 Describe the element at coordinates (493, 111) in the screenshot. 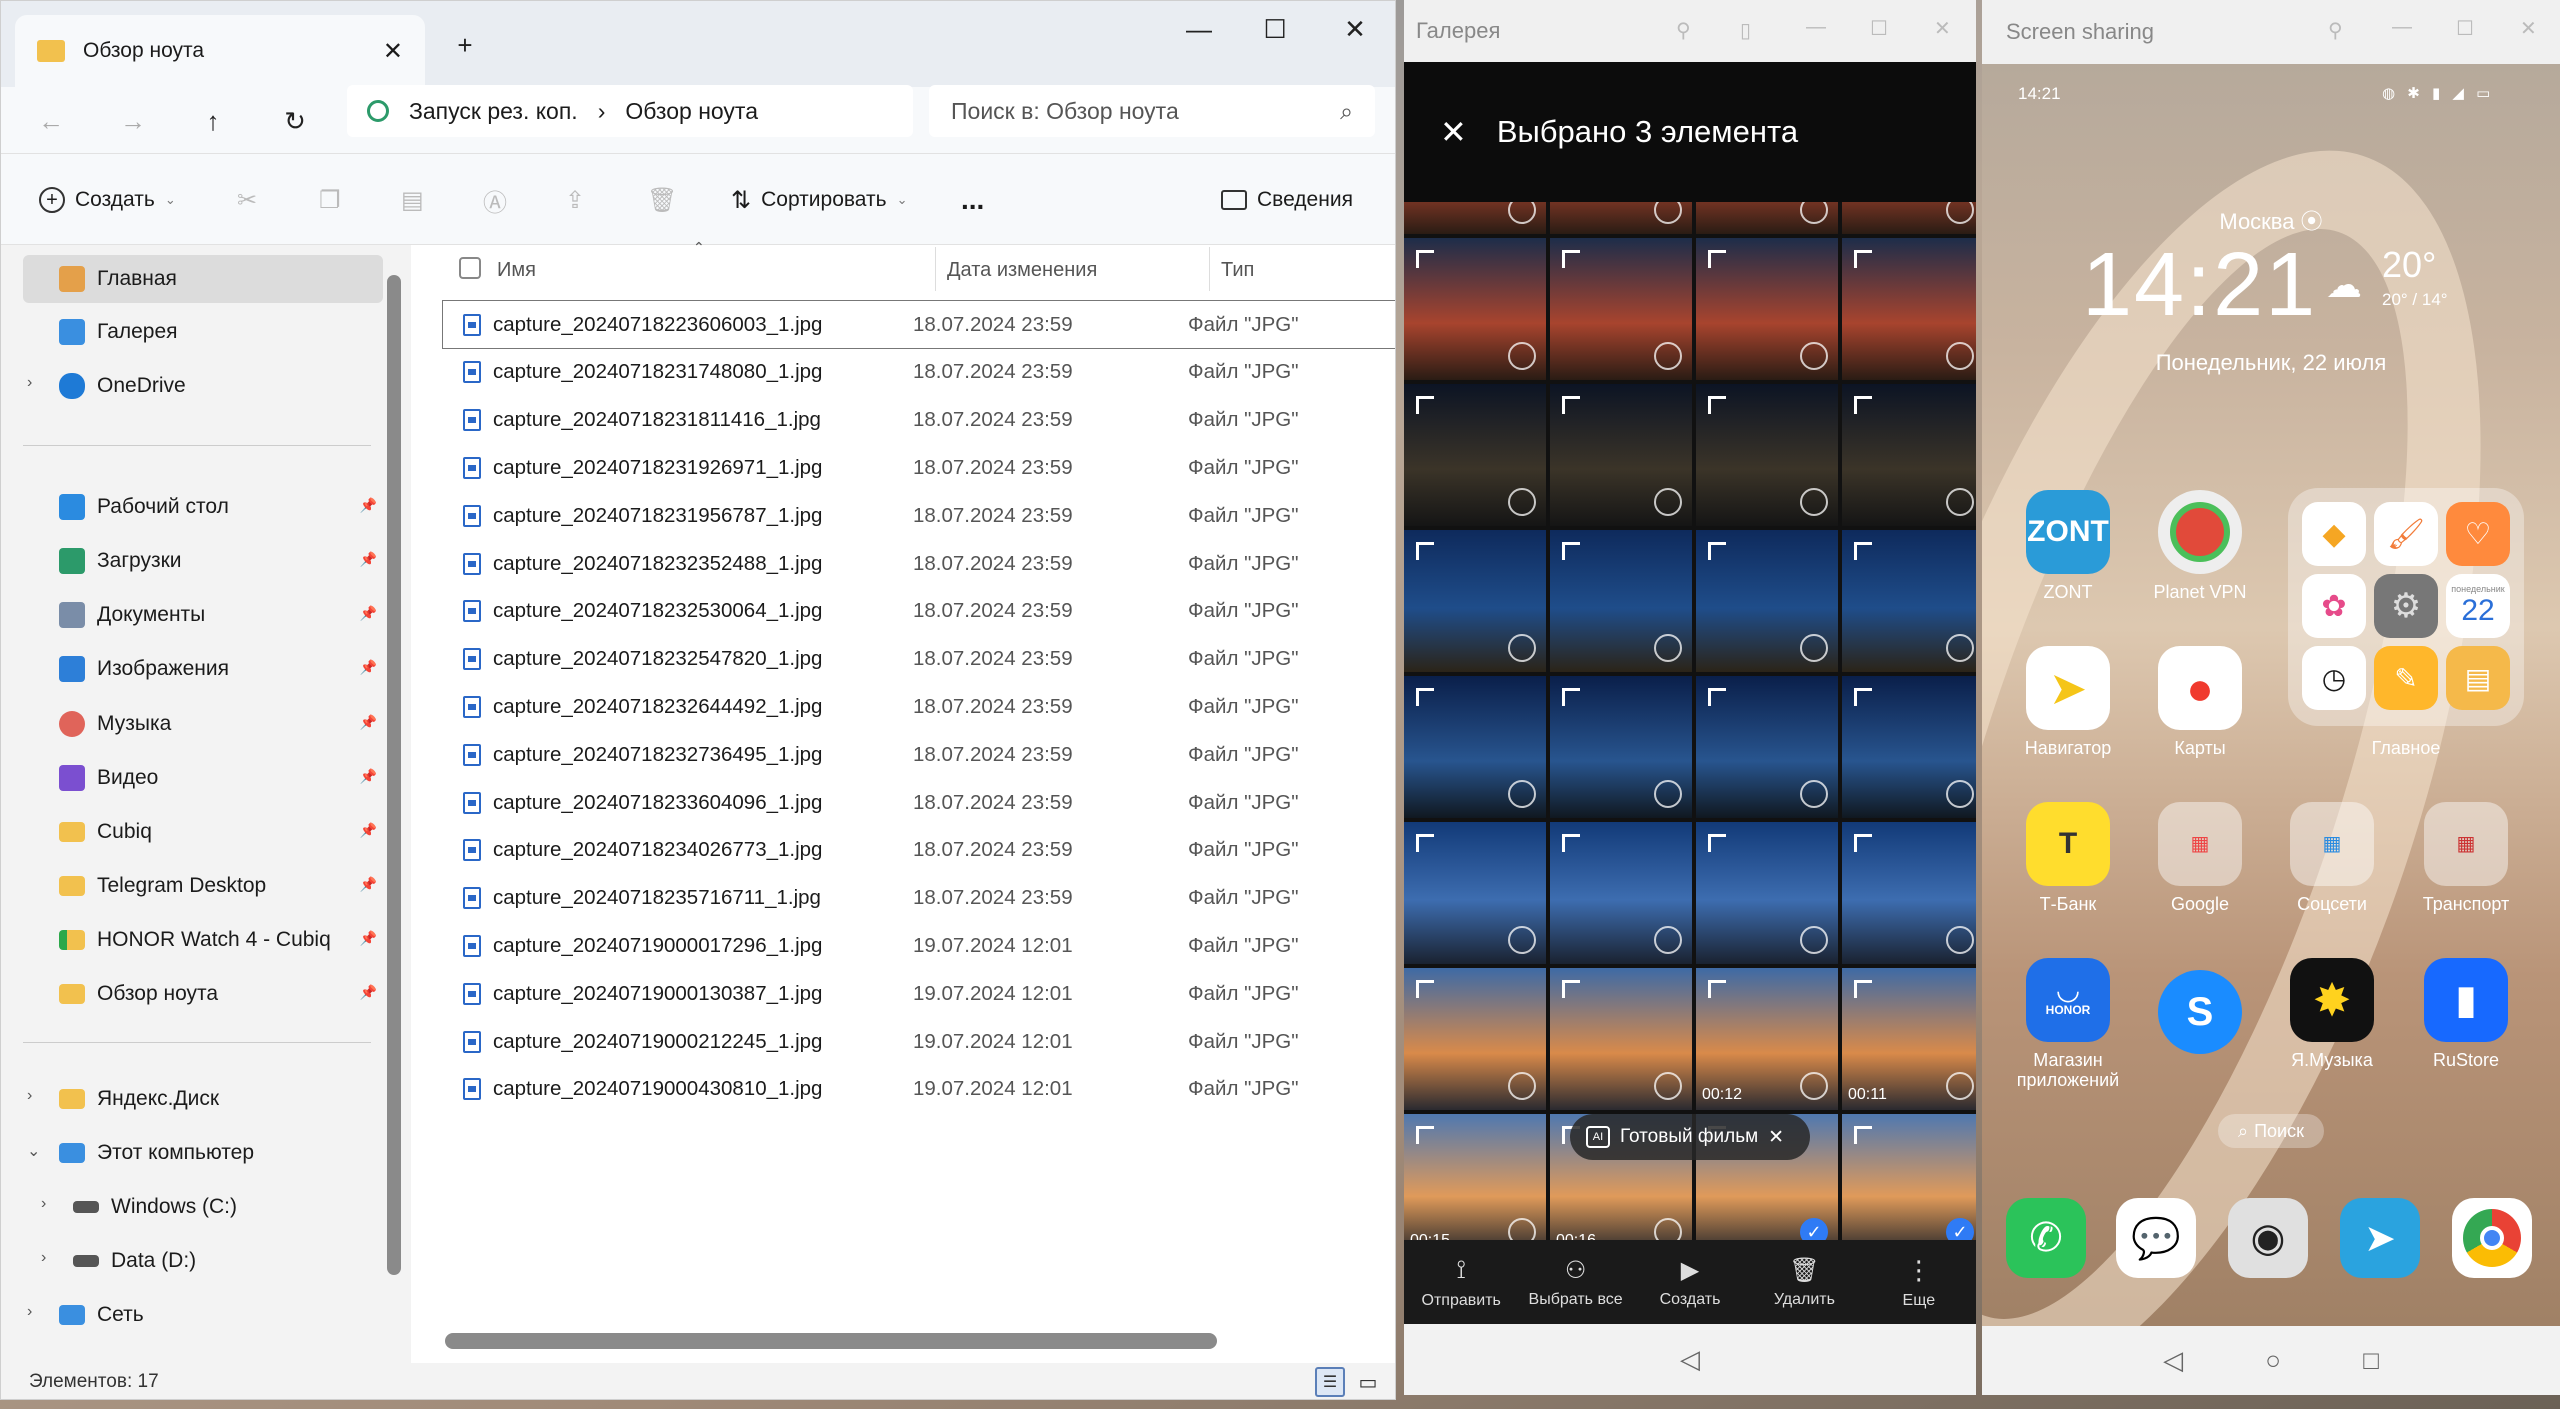

I see `breadcrumb-item: Запуск рез. коп.` at that location.